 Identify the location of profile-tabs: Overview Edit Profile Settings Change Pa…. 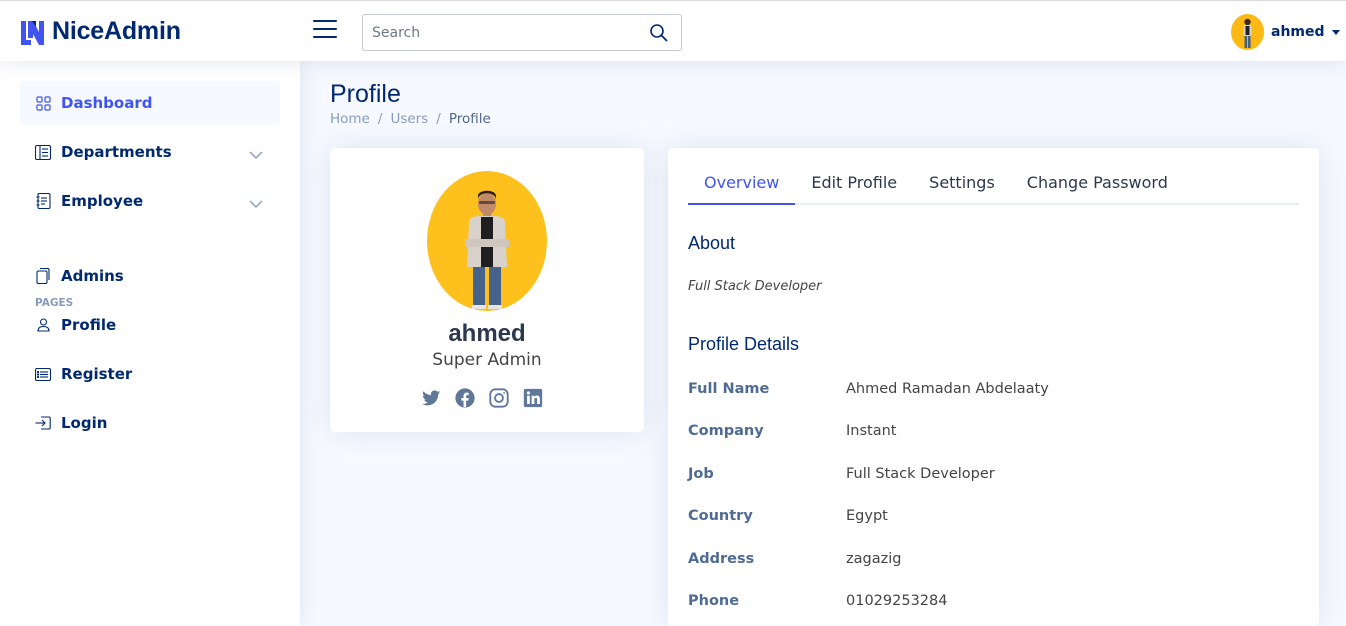
(993, 187).